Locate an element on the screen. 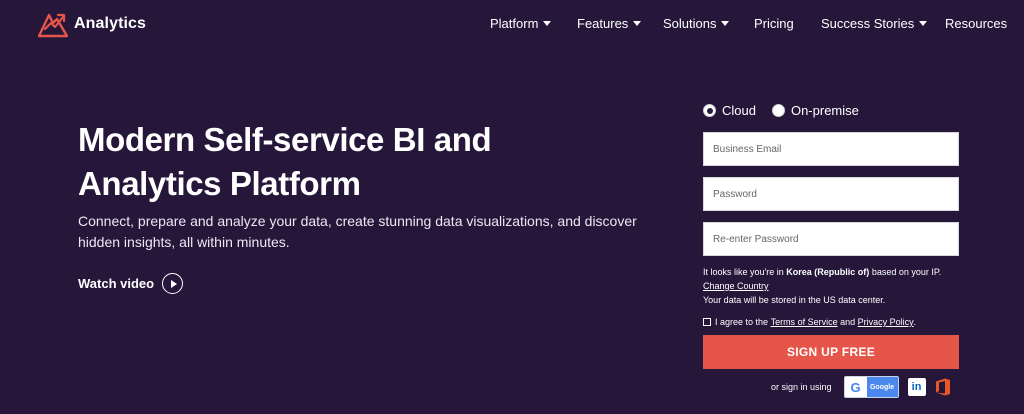  watch-video-label: Watch video is located at coordinates (116, 283).